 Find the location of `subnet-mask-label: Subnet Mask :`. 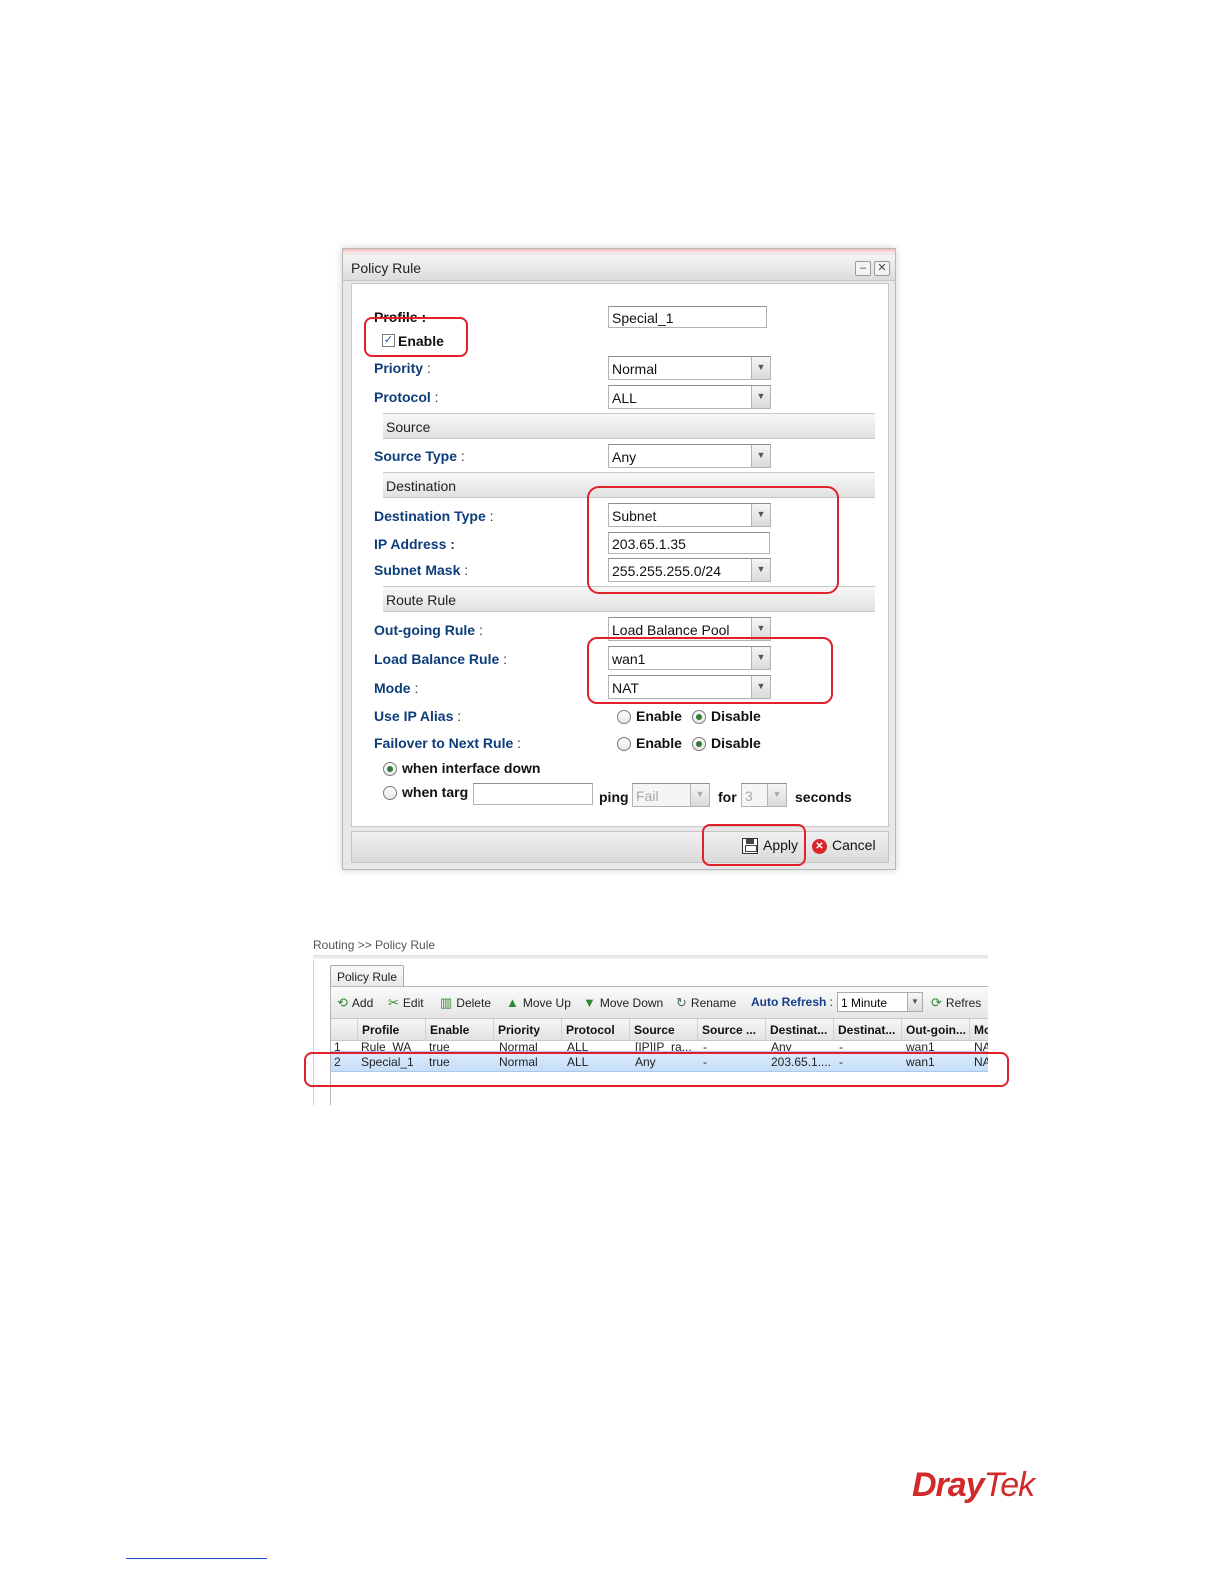

subnet-mask-label: Subnet Mask : is located at coordinates (421, 570).